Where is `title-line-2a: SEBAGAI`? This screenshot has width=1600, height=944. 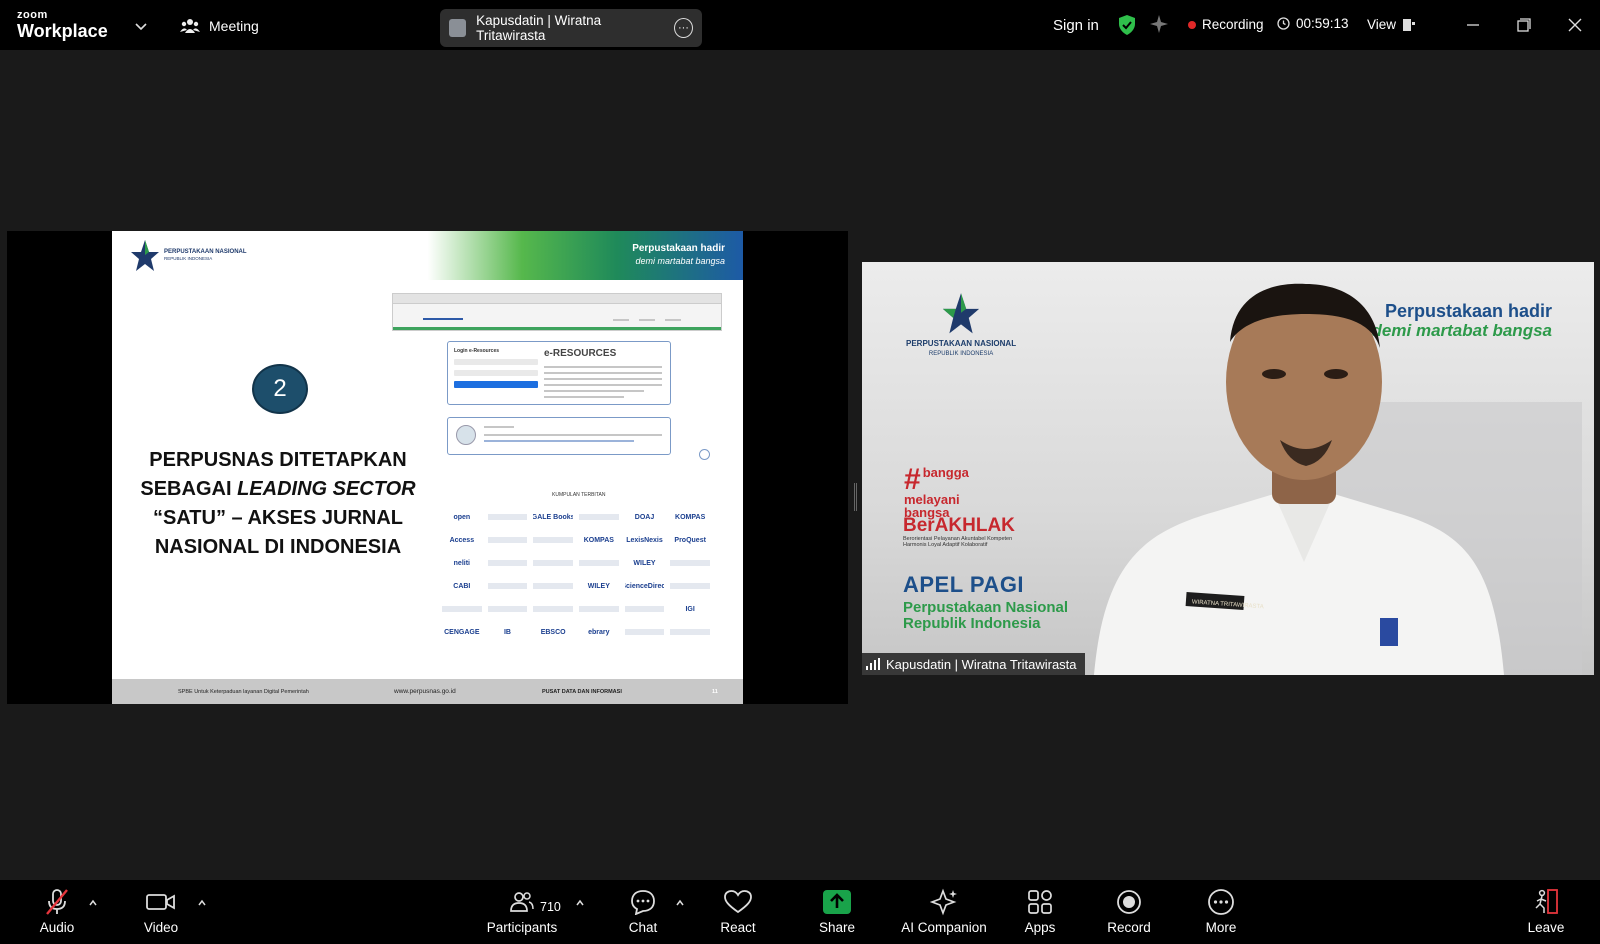
title-line-2a: SEBAGAI is located at coordinates (189, 489).